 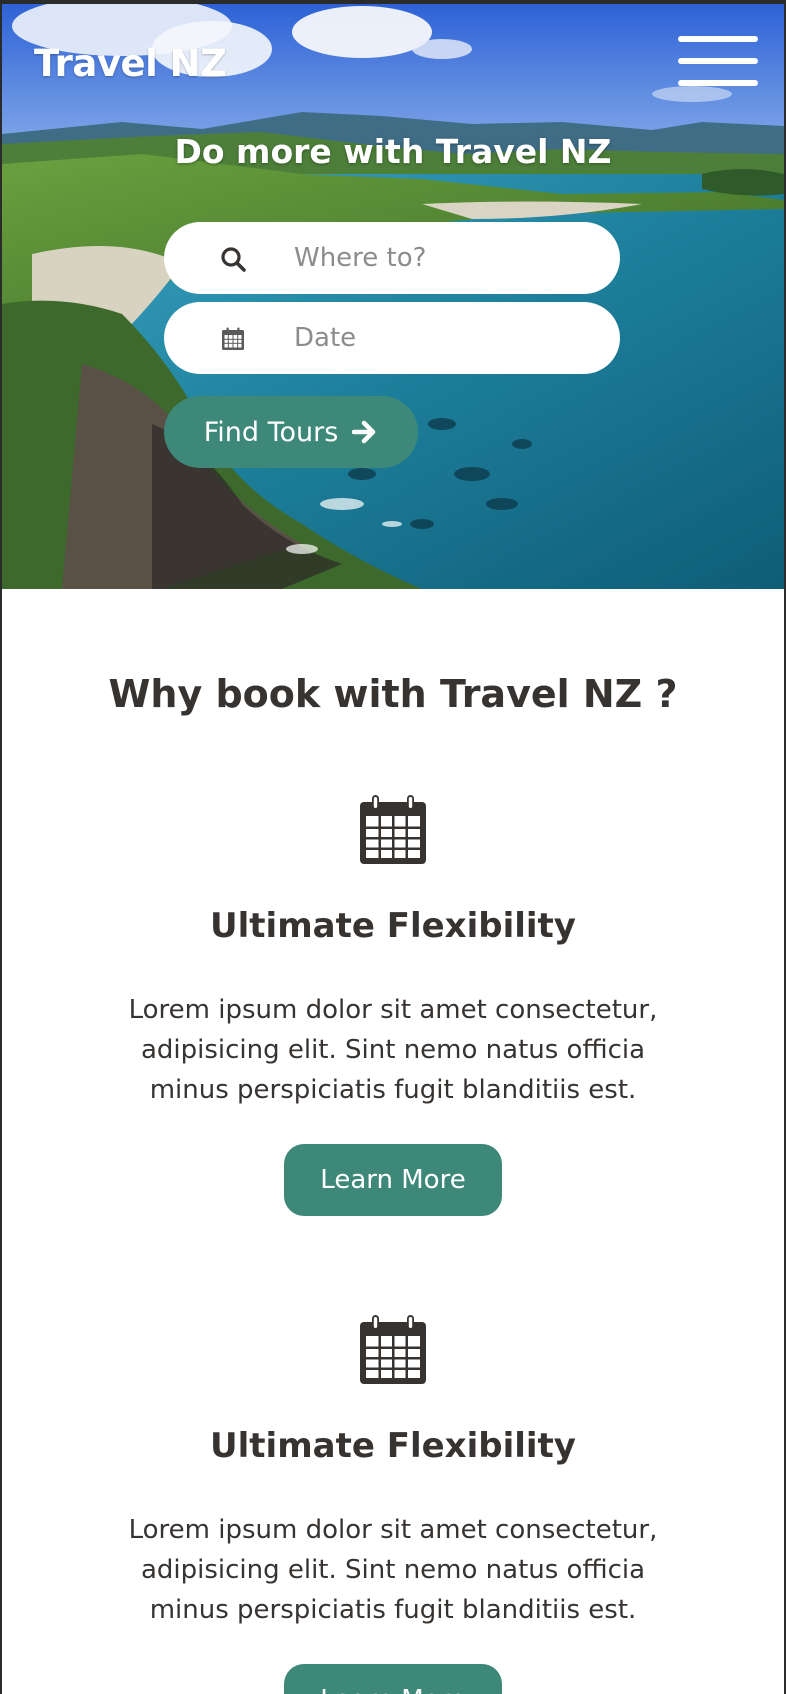 I want to click on brand-logo: Travel NZ, so click(x=130, y=63).